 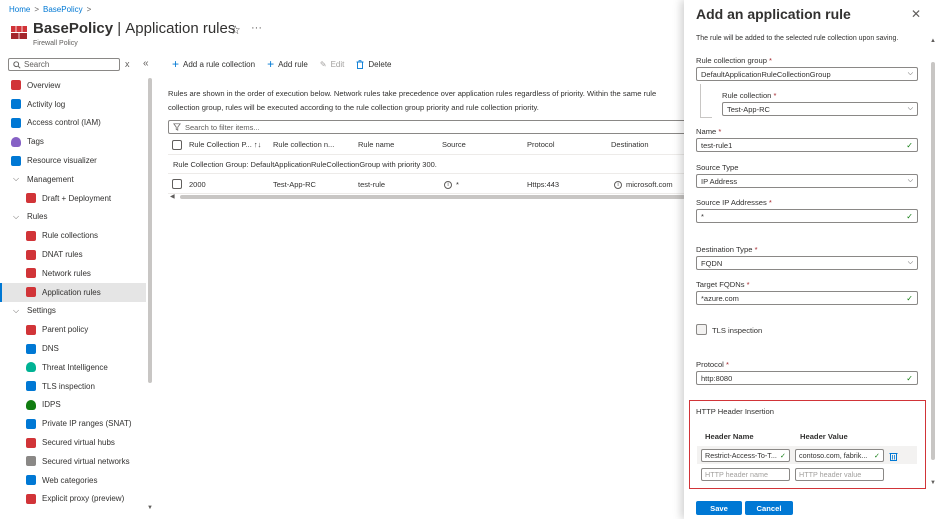 I want to click on sidebar-item-tags: Tags, so click(x=73, y=141).